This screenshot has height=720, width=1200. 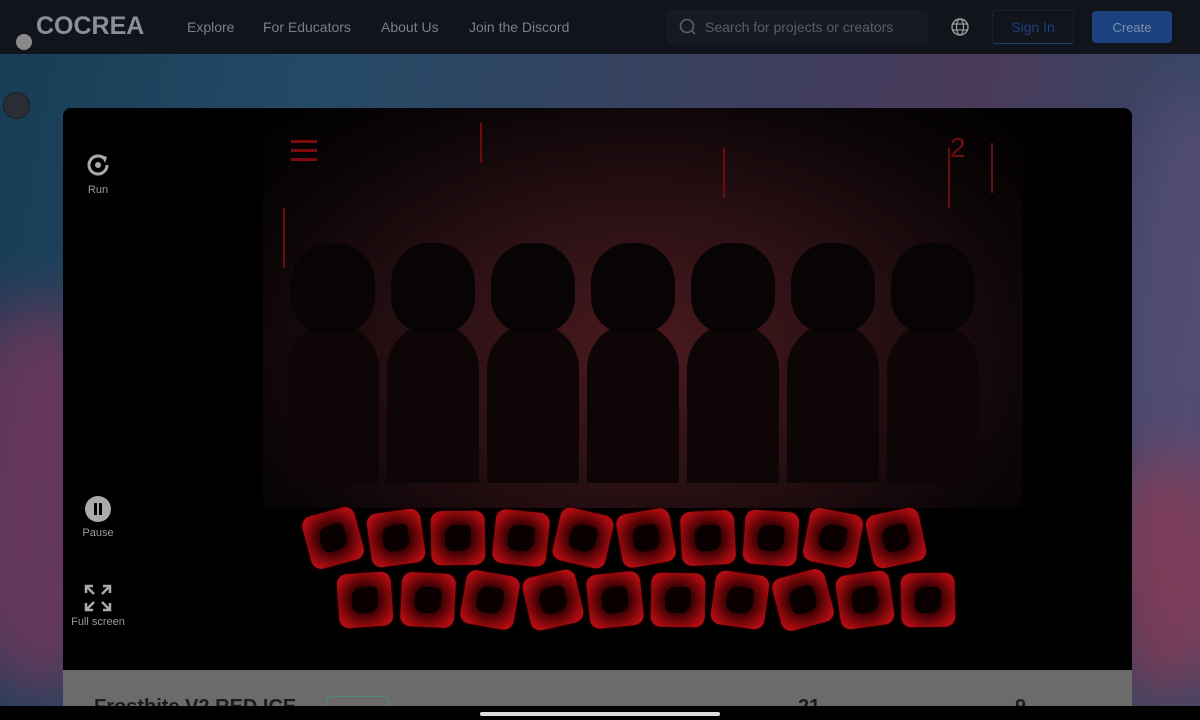 I want to click on status-dot, so click(x=24, y=42).